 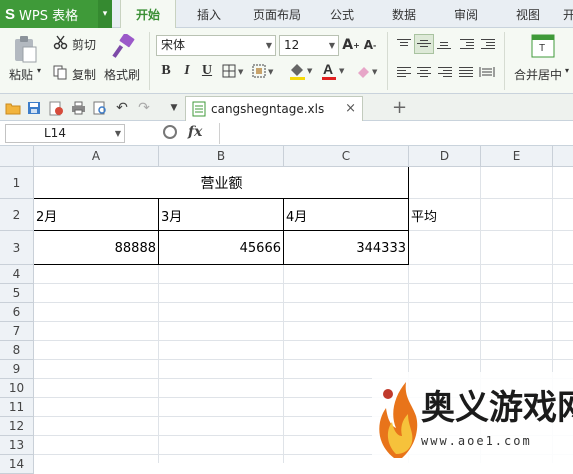 I want to click on merge-center-icon: T, so click(x=543, y=46).